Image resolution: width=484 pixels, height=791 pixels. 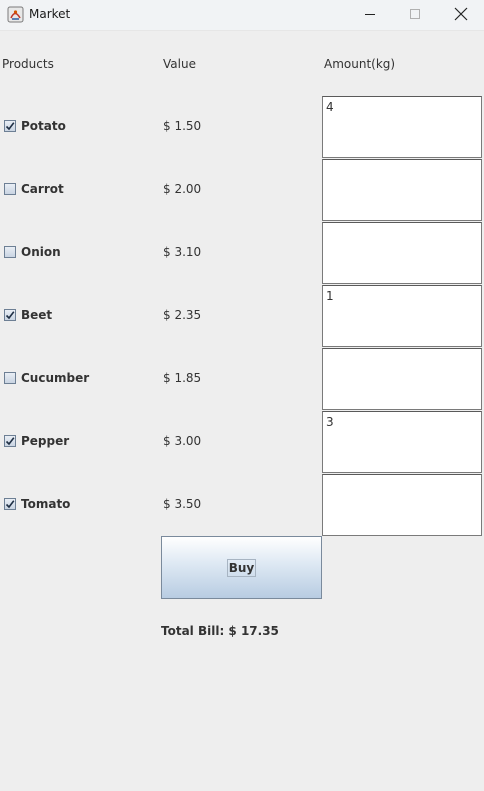 I want to click on amount-field-beet, so click(x=402, y=316).